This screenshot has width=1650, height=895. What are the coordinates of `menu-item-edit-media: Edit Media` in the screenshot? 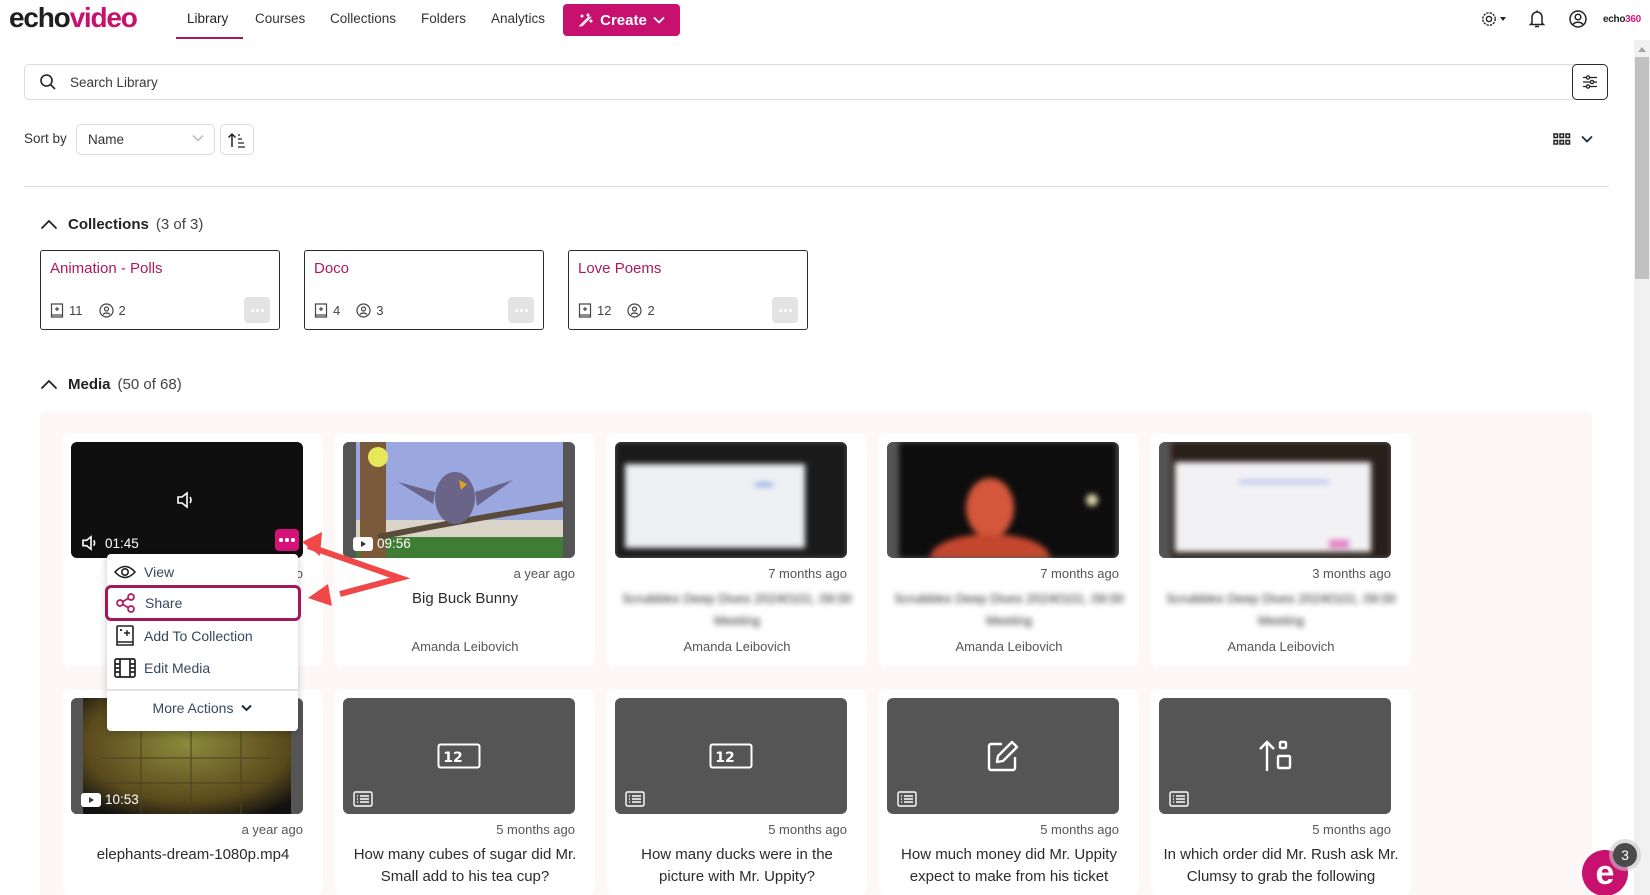 It's located at (202, 668).